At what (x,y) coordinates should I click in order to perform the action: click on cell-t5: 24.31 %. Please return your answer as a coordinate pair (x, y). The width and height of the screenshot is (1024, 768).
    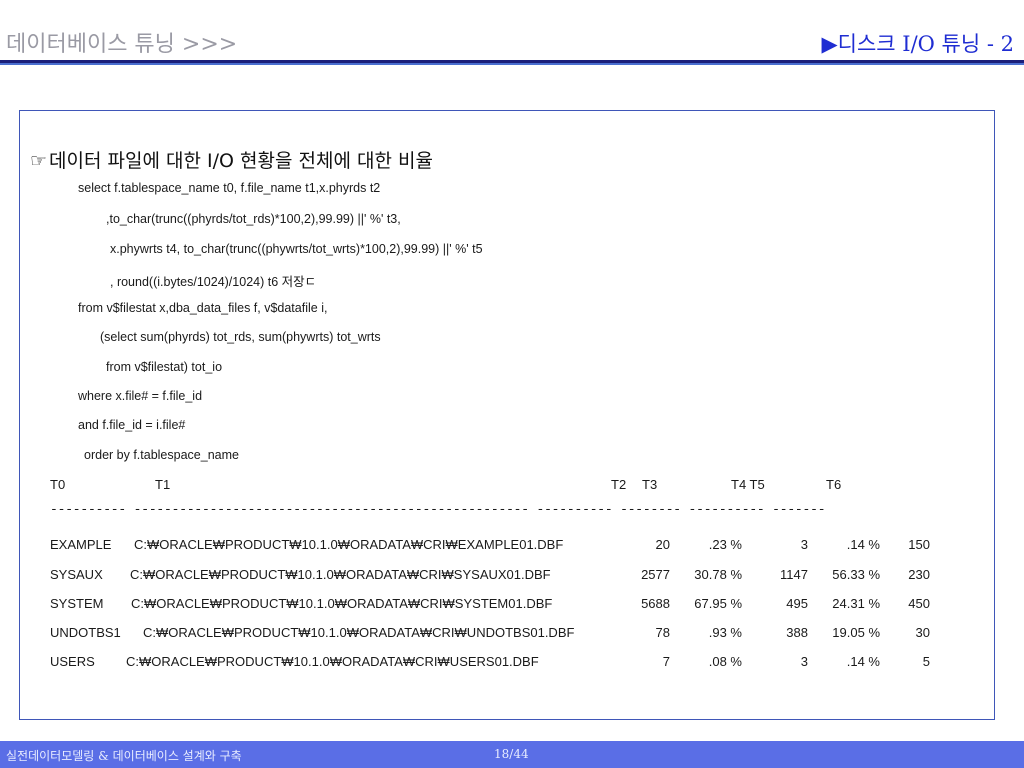
    Looking at the image, I should click on (856, 603).